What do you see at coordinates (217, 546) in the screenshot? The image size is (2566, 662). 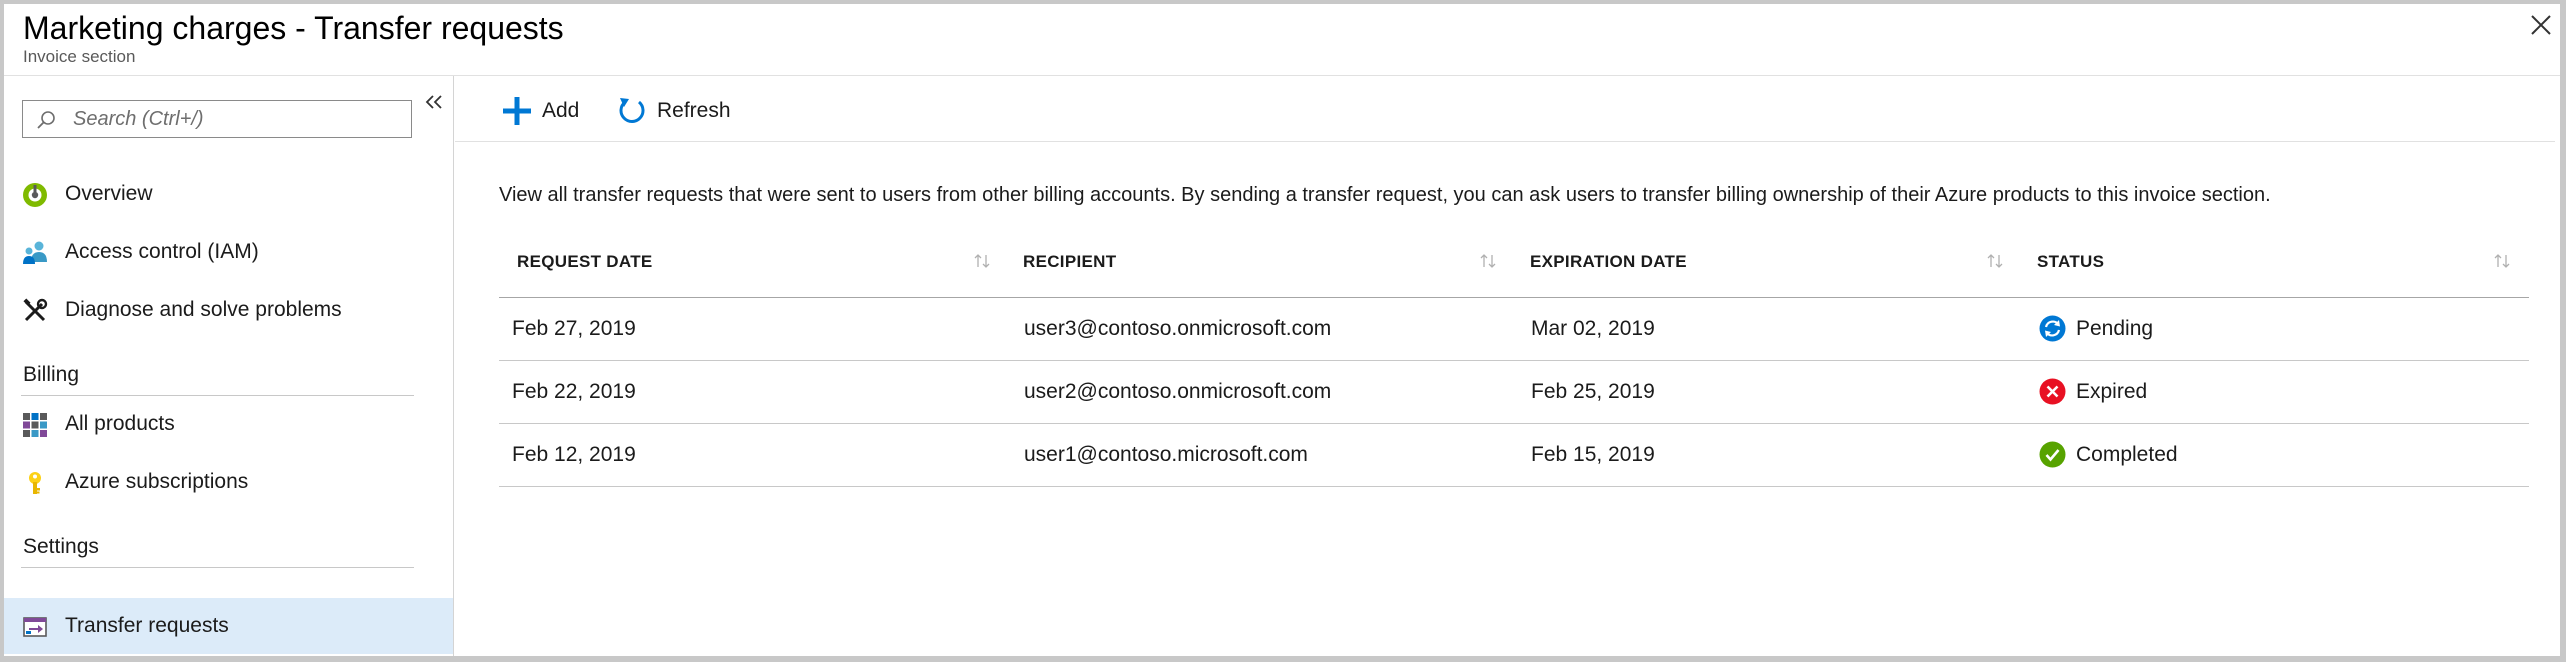 I see `nav-section-settings: Settings` at bounding box center [217, 546].